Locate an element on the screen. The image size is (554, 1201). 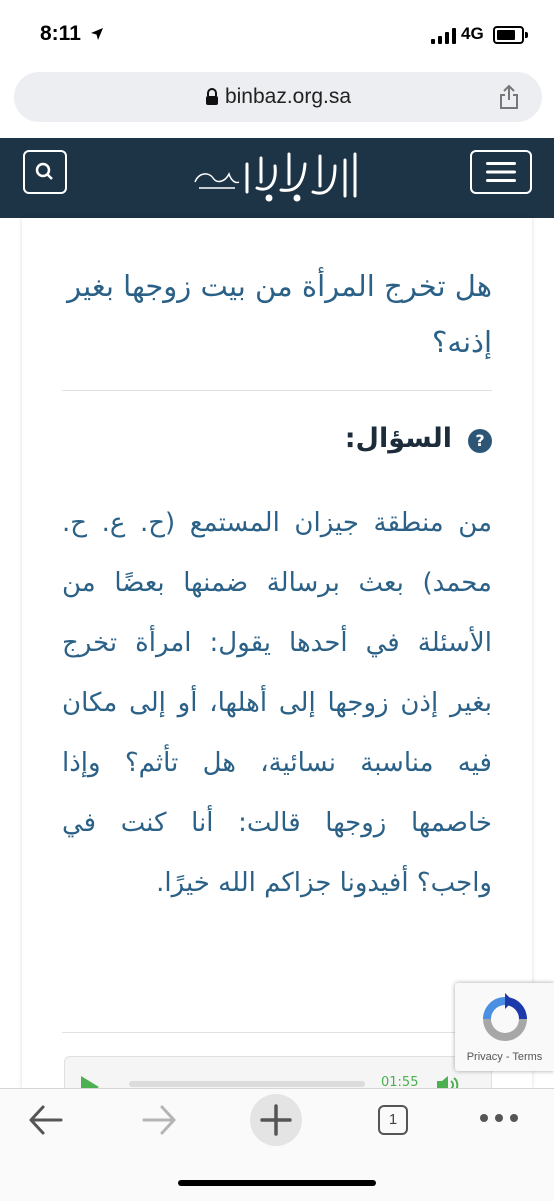
browser-toolbar: 1 is located at coordinates (277, 1144).